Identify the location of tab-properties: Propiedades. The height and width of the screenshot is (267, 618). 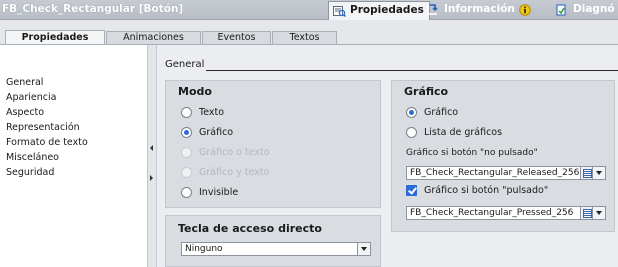
(379, 10).